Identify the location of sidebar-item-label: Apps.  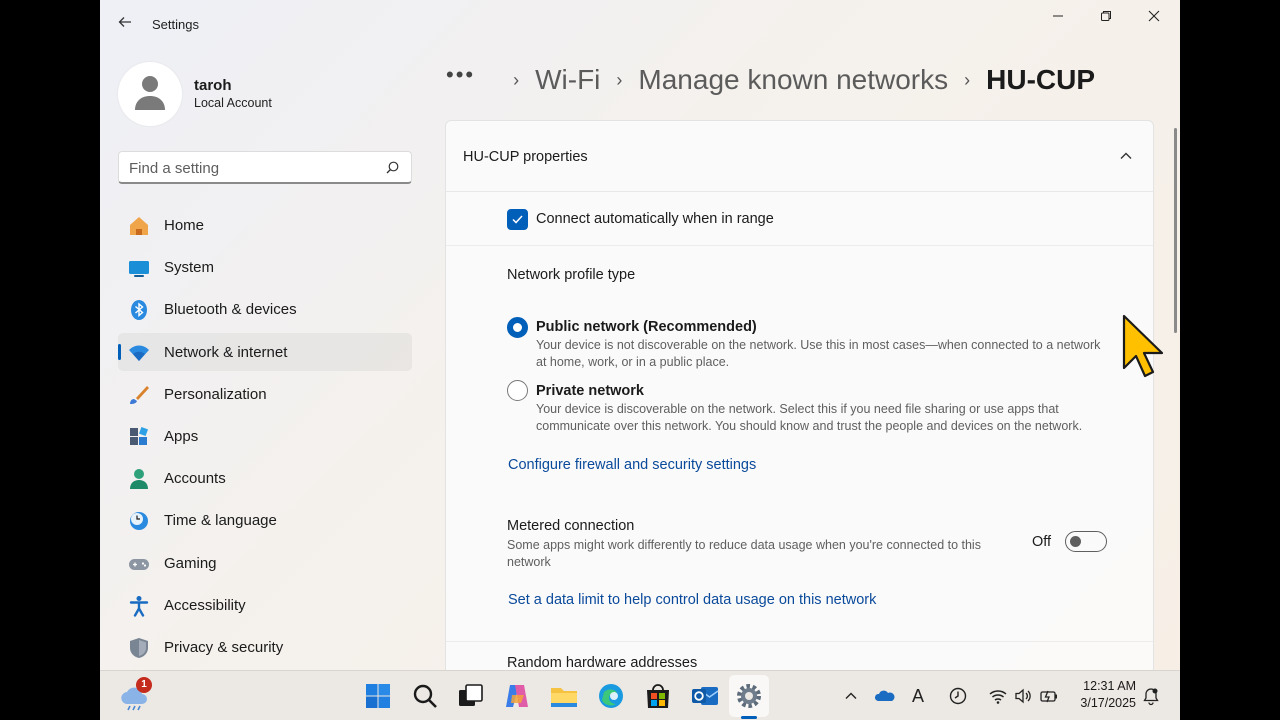
(181, 436).